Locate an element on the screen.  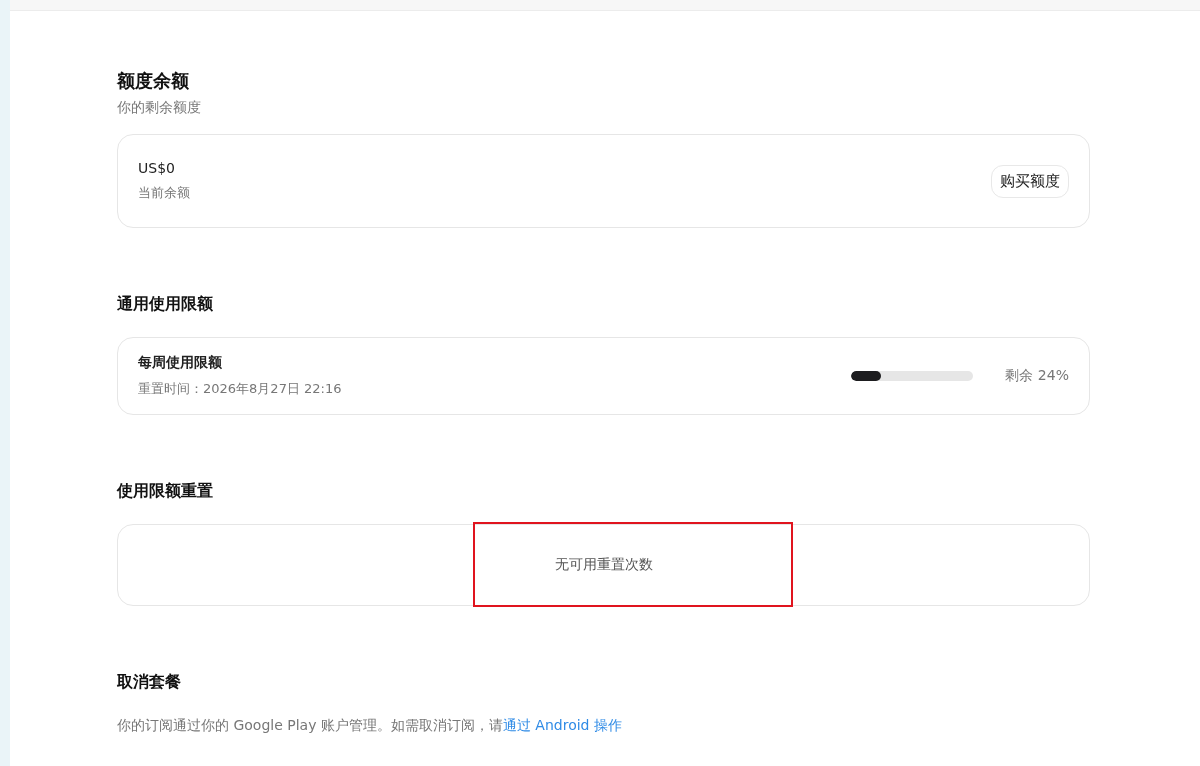
android-link: 通过 Android 操作 is located at coordinates (562, 725).